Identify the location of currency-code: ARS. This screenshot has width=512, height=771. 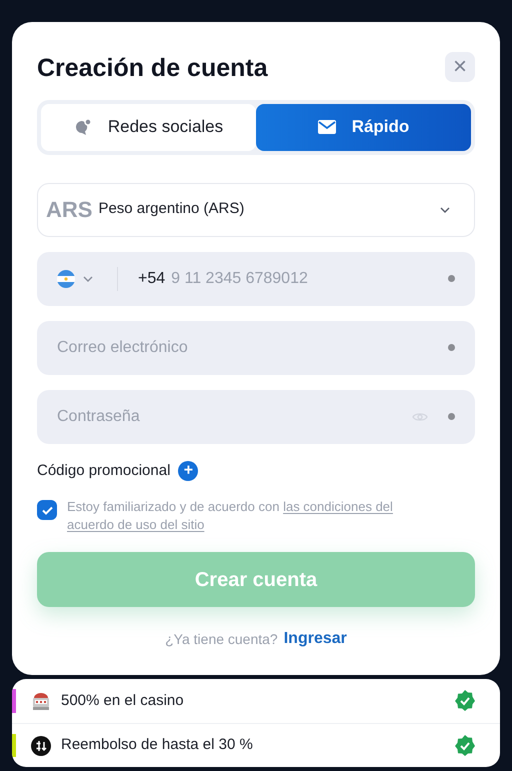
(69, 210).